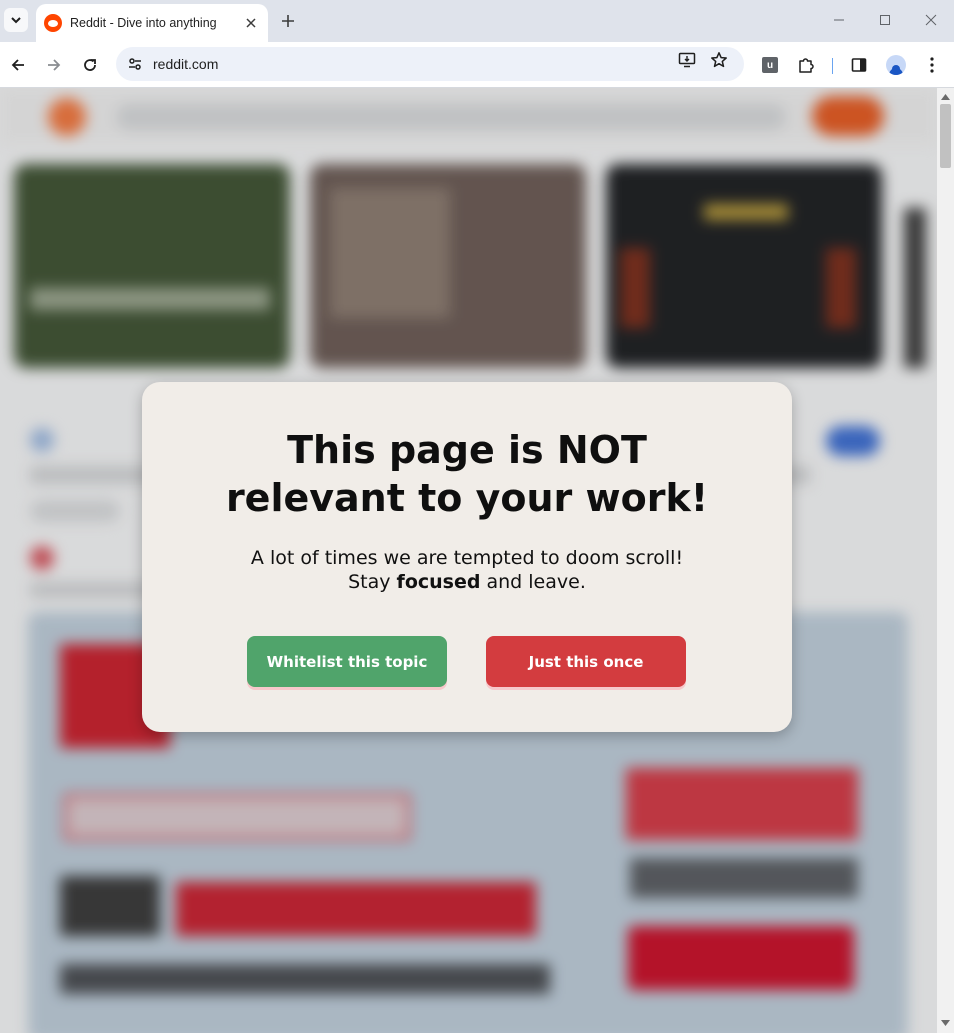 This screenshot has height=1033, width=954. What do you see at coordinates (832, 66) in the screenshot?
I see `toolbar-divider` at bounding box center [832, 66].